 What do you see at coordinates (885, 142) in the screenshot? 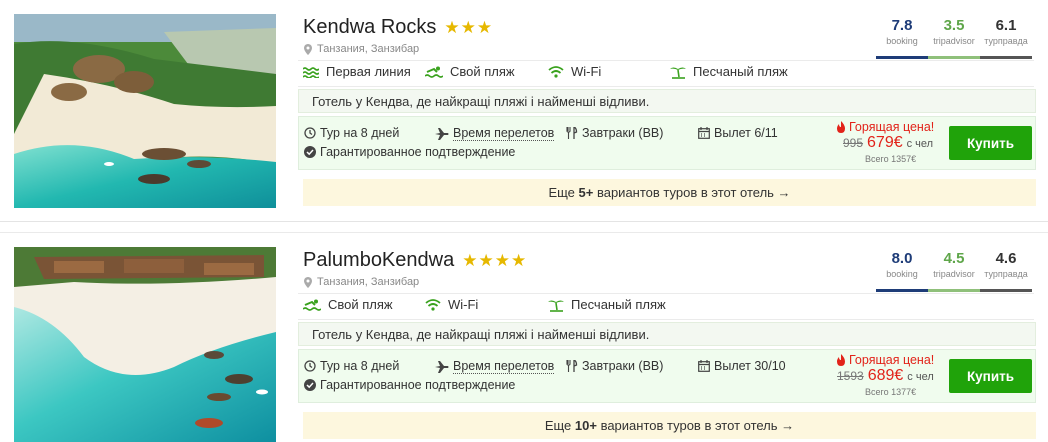
I see `current-price: 679€` at bounding box center [885, 142].